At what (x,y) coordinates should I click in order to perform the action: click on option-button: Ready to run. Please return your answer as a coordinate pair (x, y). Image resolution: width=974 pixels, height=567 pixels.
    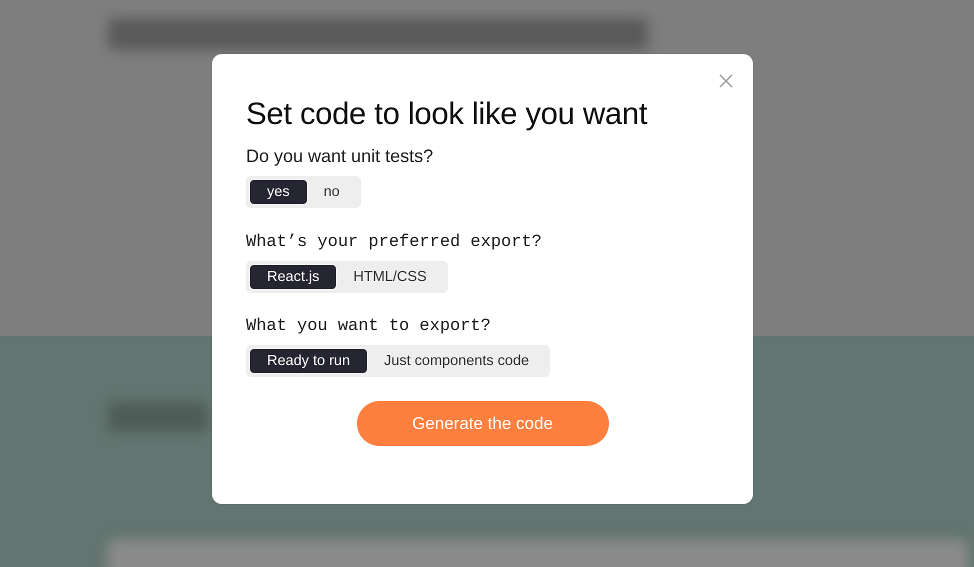
    Looking at the image, I should click on (309, 361).